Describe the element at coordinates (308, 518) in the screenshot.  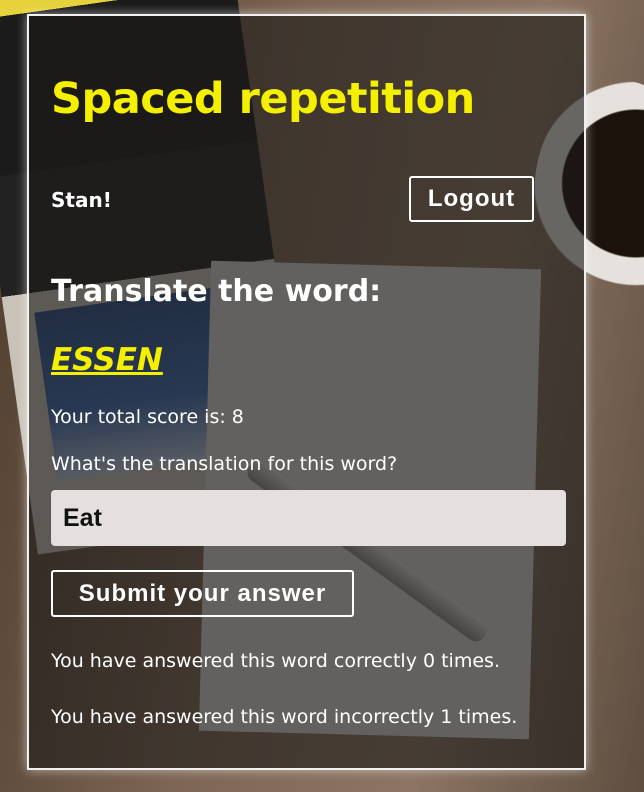
I see `answer-input` at that location.